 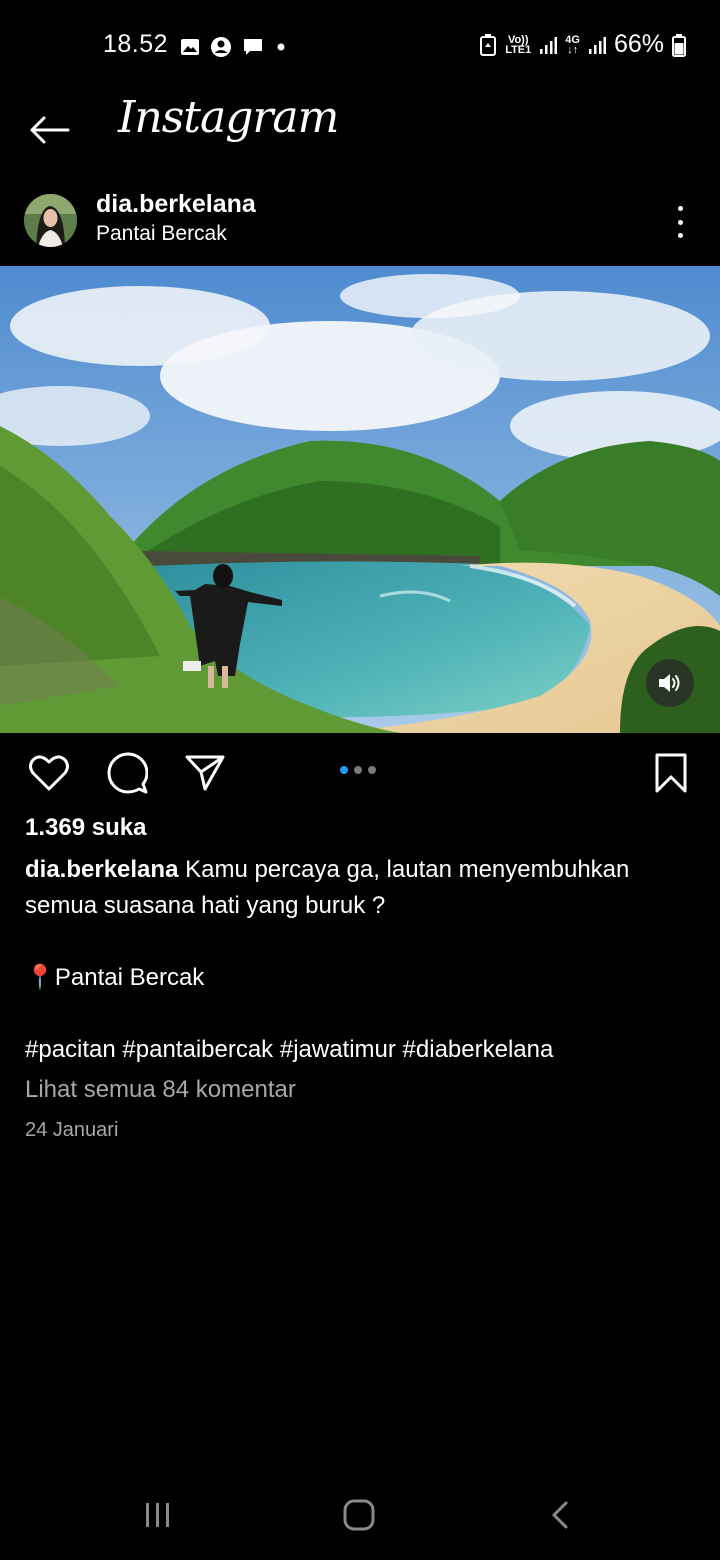 I want to click on mute-button, so click(x=670, y=683).